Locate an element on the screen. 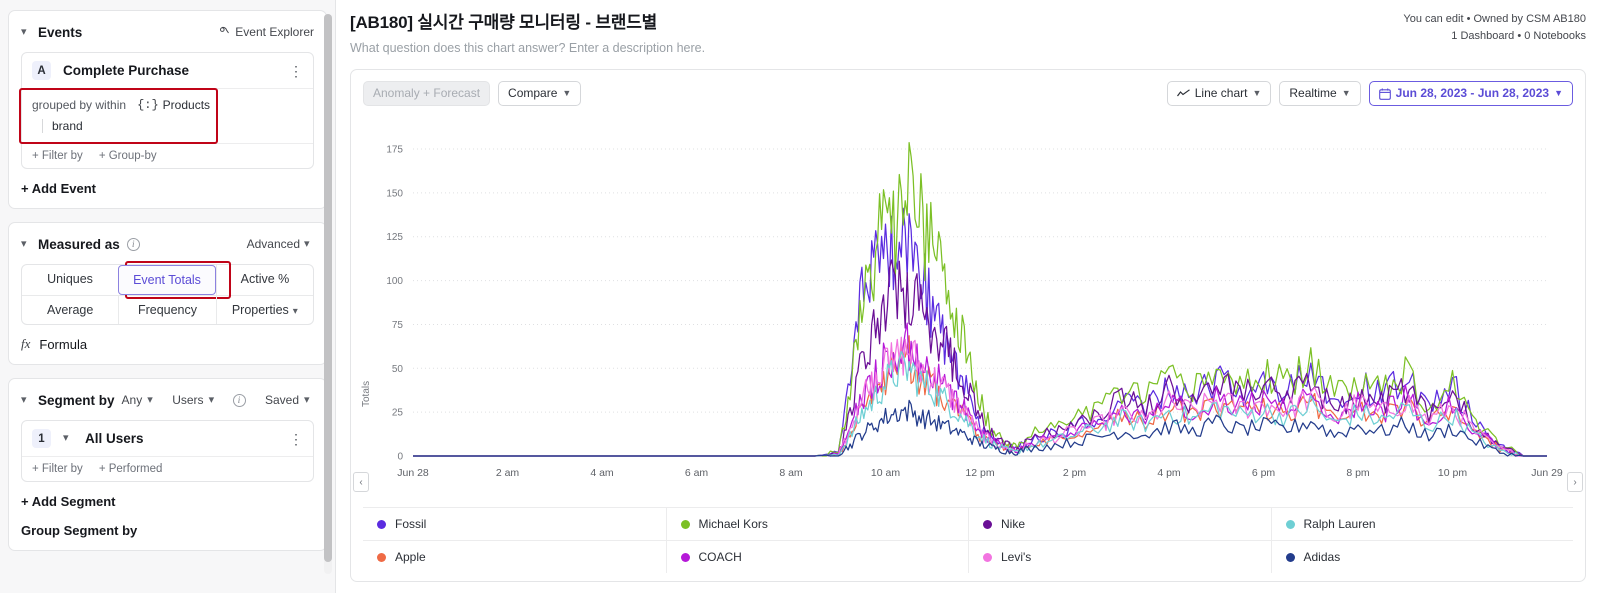 The width and height of the screenshot is (1600, 593). segment-footer: + Filter by + Performed is located at coordinates (167, 468).